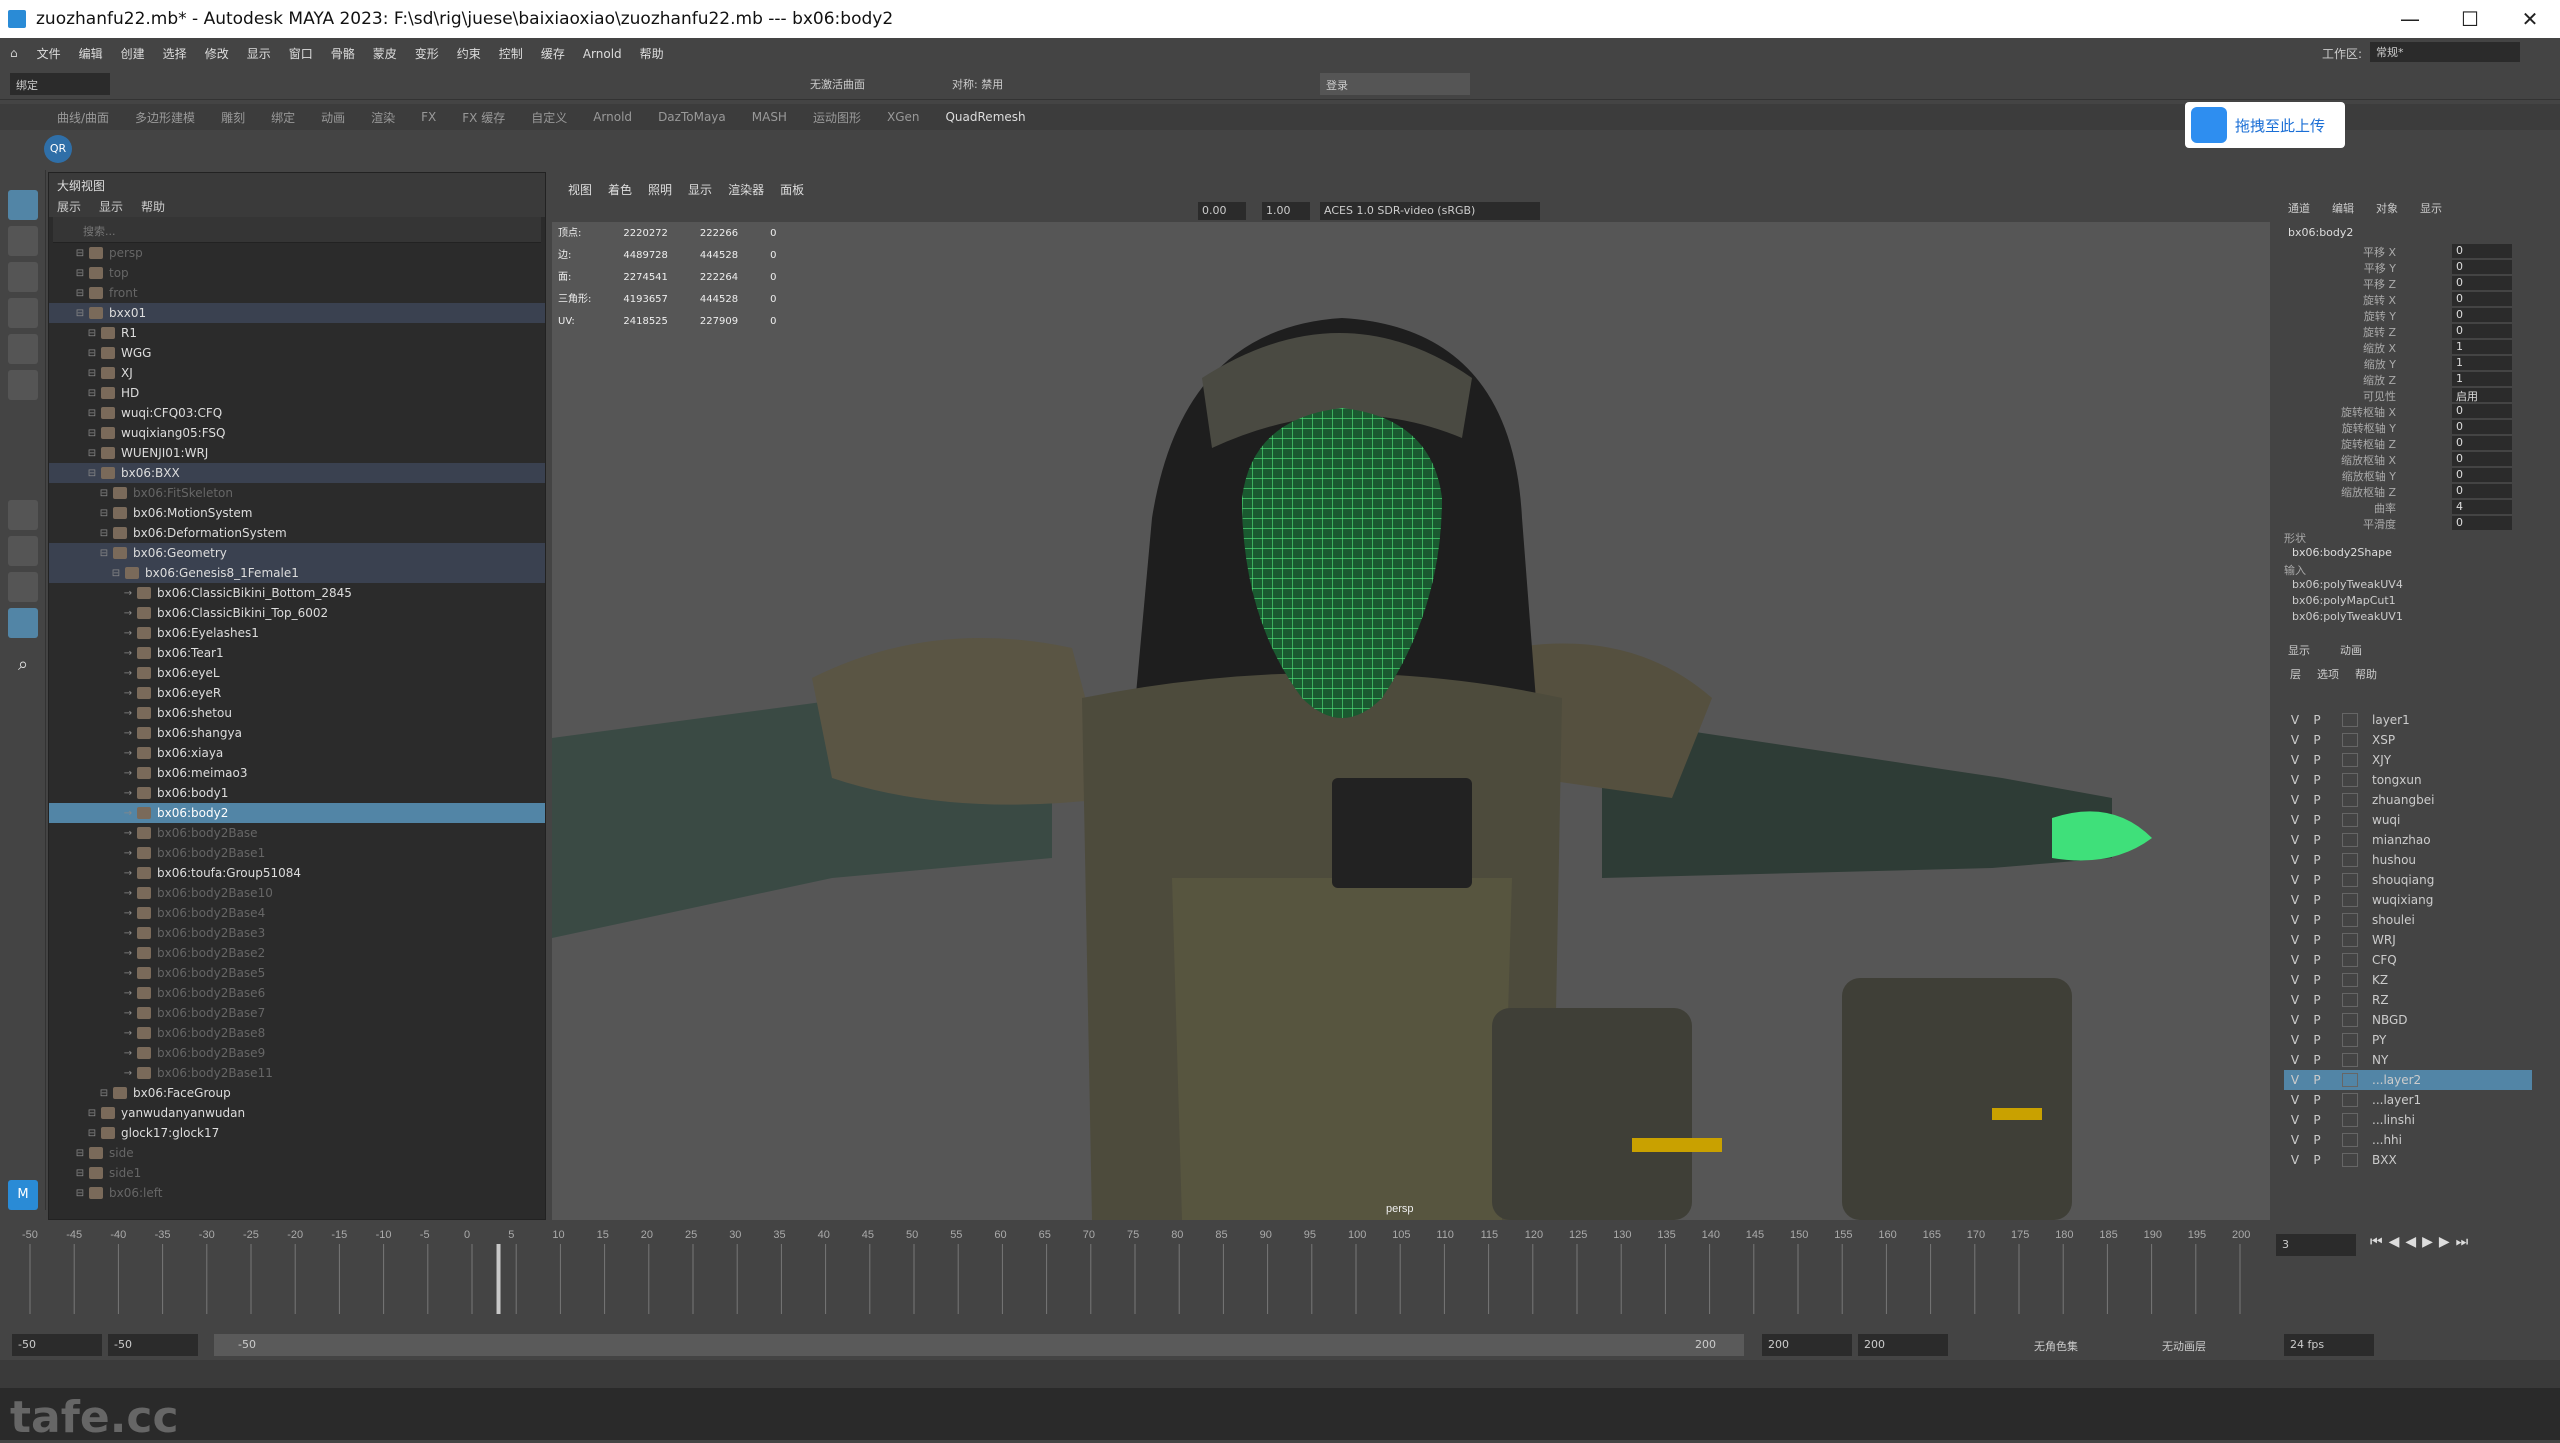 This screenshot has width=2560, height=1443. What do you see at coordinates (2408, 740) in the screenshot?
I see `layer-row: V P XSP` at bounding box center [2408, 740].